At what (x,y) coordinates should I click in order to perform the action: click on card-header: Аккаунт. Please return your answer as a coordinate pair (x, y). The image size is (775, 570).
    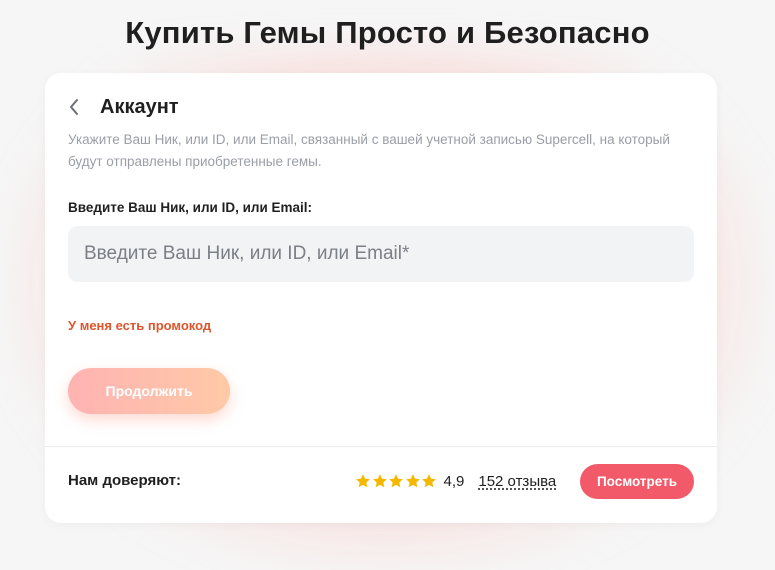
    Looking at the image, I should click on (123, 107).